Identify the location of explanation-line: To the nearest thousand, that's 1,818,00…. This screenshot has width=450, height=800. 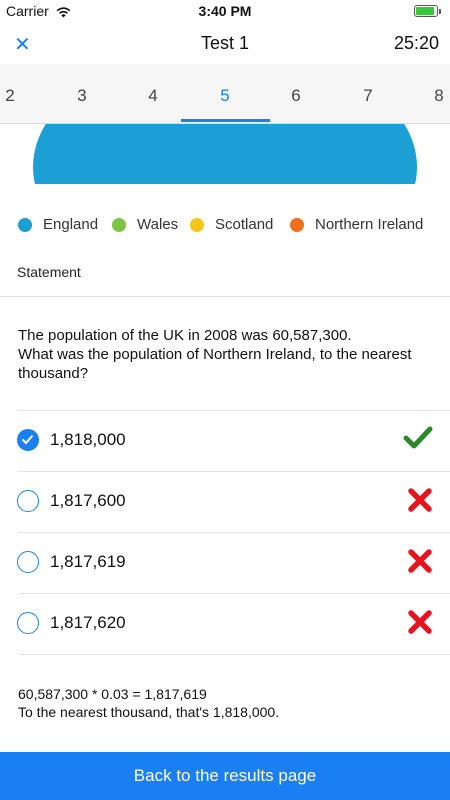
(149, 712).